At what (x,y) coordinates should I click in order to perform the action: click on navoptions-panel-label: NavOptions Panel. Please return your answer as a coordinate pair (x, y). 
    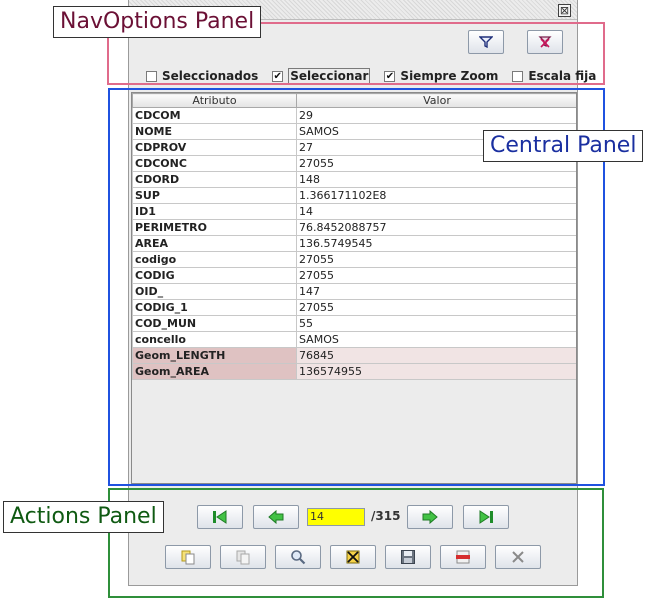
    Looking at the image, I should click on (157, 22).